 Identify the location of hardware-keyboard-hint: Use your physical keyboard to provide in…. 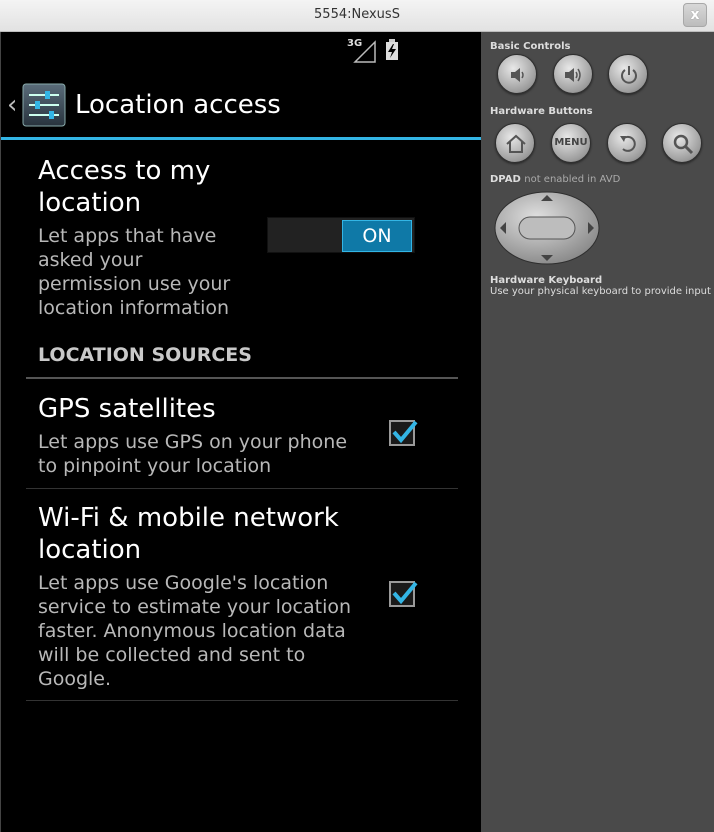
(600, 291).